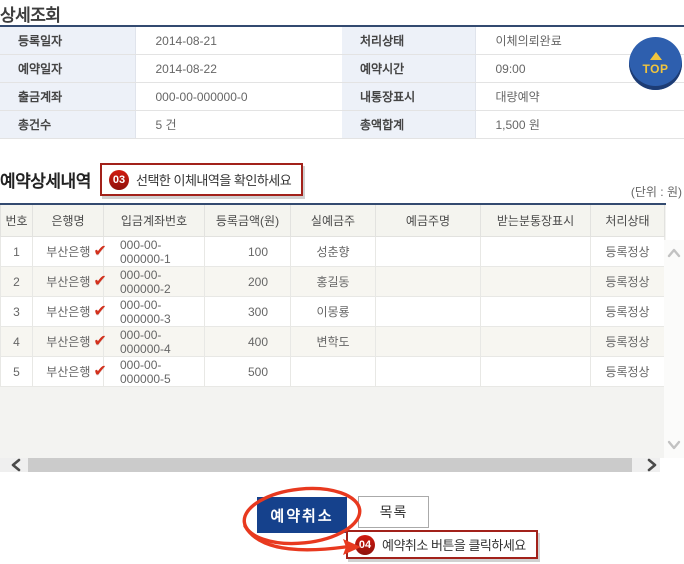 The width and height of the screenshot is (684, 564). I want to click on section-title: 예약상세내역, so click(45, 181).